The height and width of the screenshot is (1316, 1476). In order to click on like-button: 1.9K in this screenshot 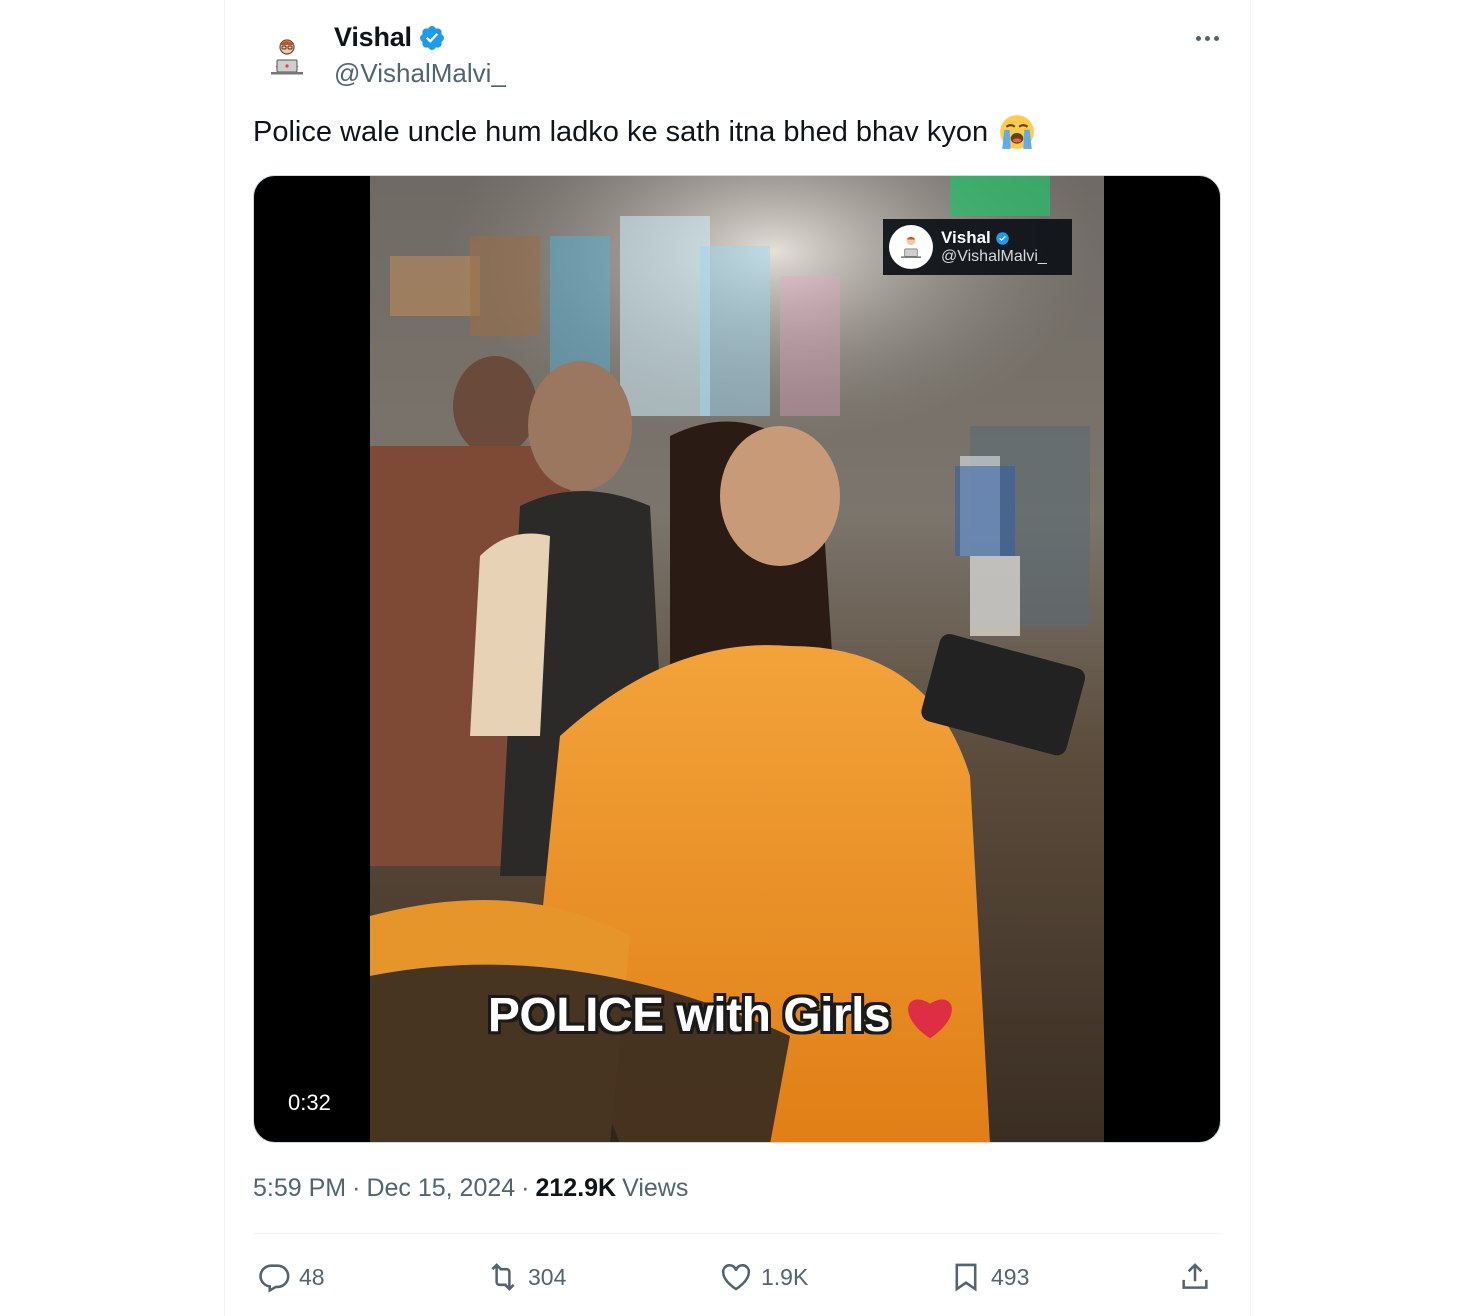, I will do `click(763, 1277)`.